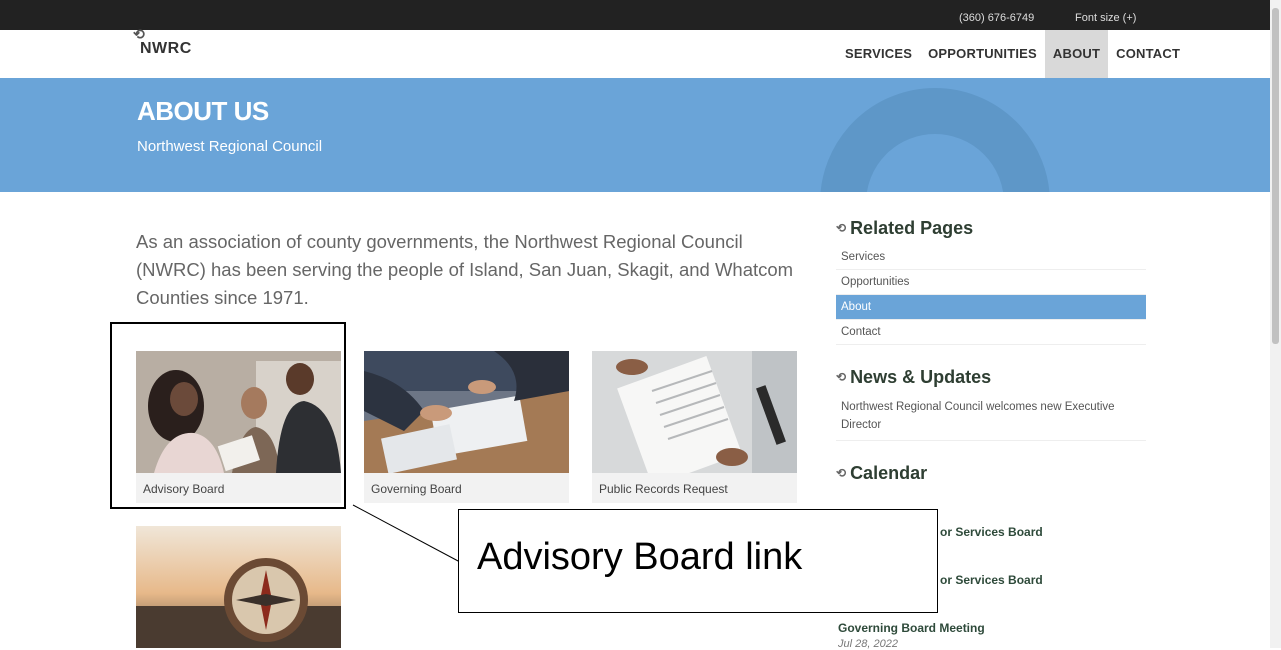  I want to click on vertical-scrollbar, so click(1275, 324).